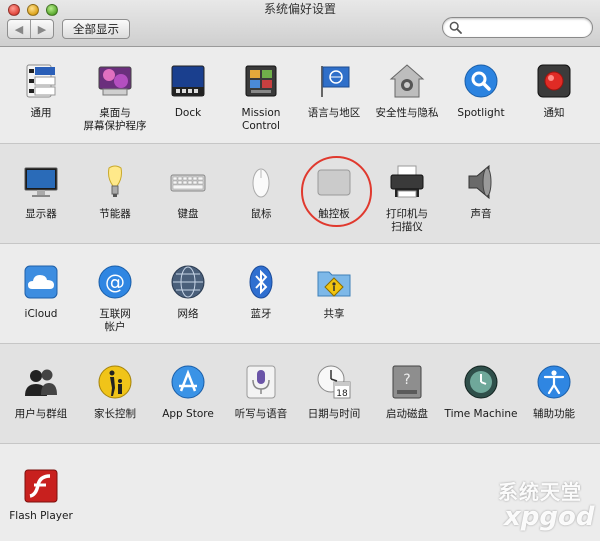 The height and width of the screenshot is (541, 600). I want to click on back-button: ◀, so click(19, 29).